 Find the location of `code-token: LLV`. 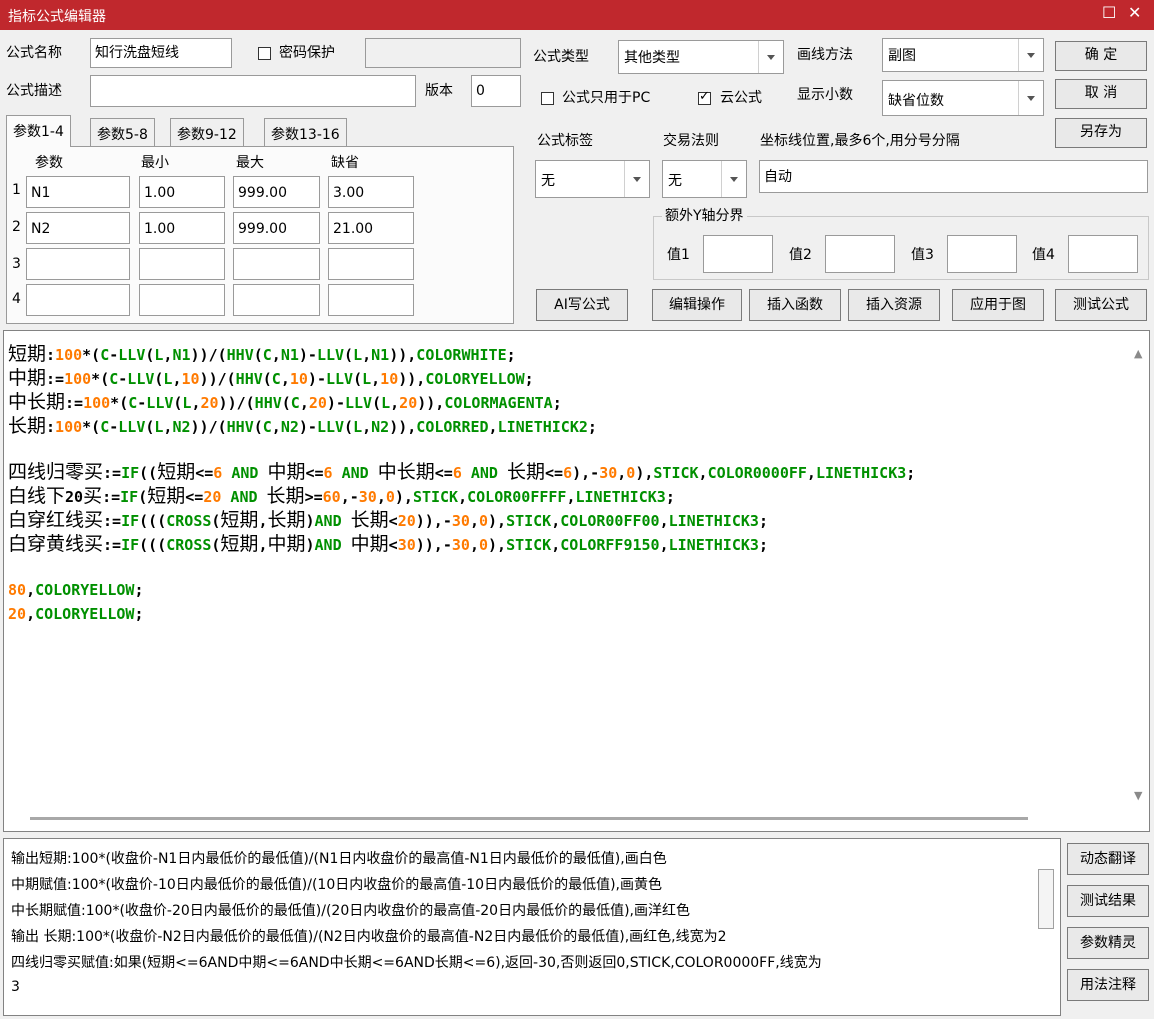

code-token: LLV is located at coordinates (330, 355).